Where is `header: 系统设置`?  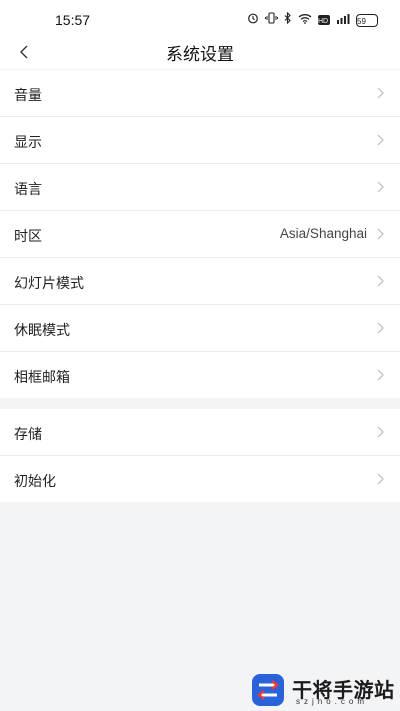
header: 系统设置 is located at coordinates (200, 52).